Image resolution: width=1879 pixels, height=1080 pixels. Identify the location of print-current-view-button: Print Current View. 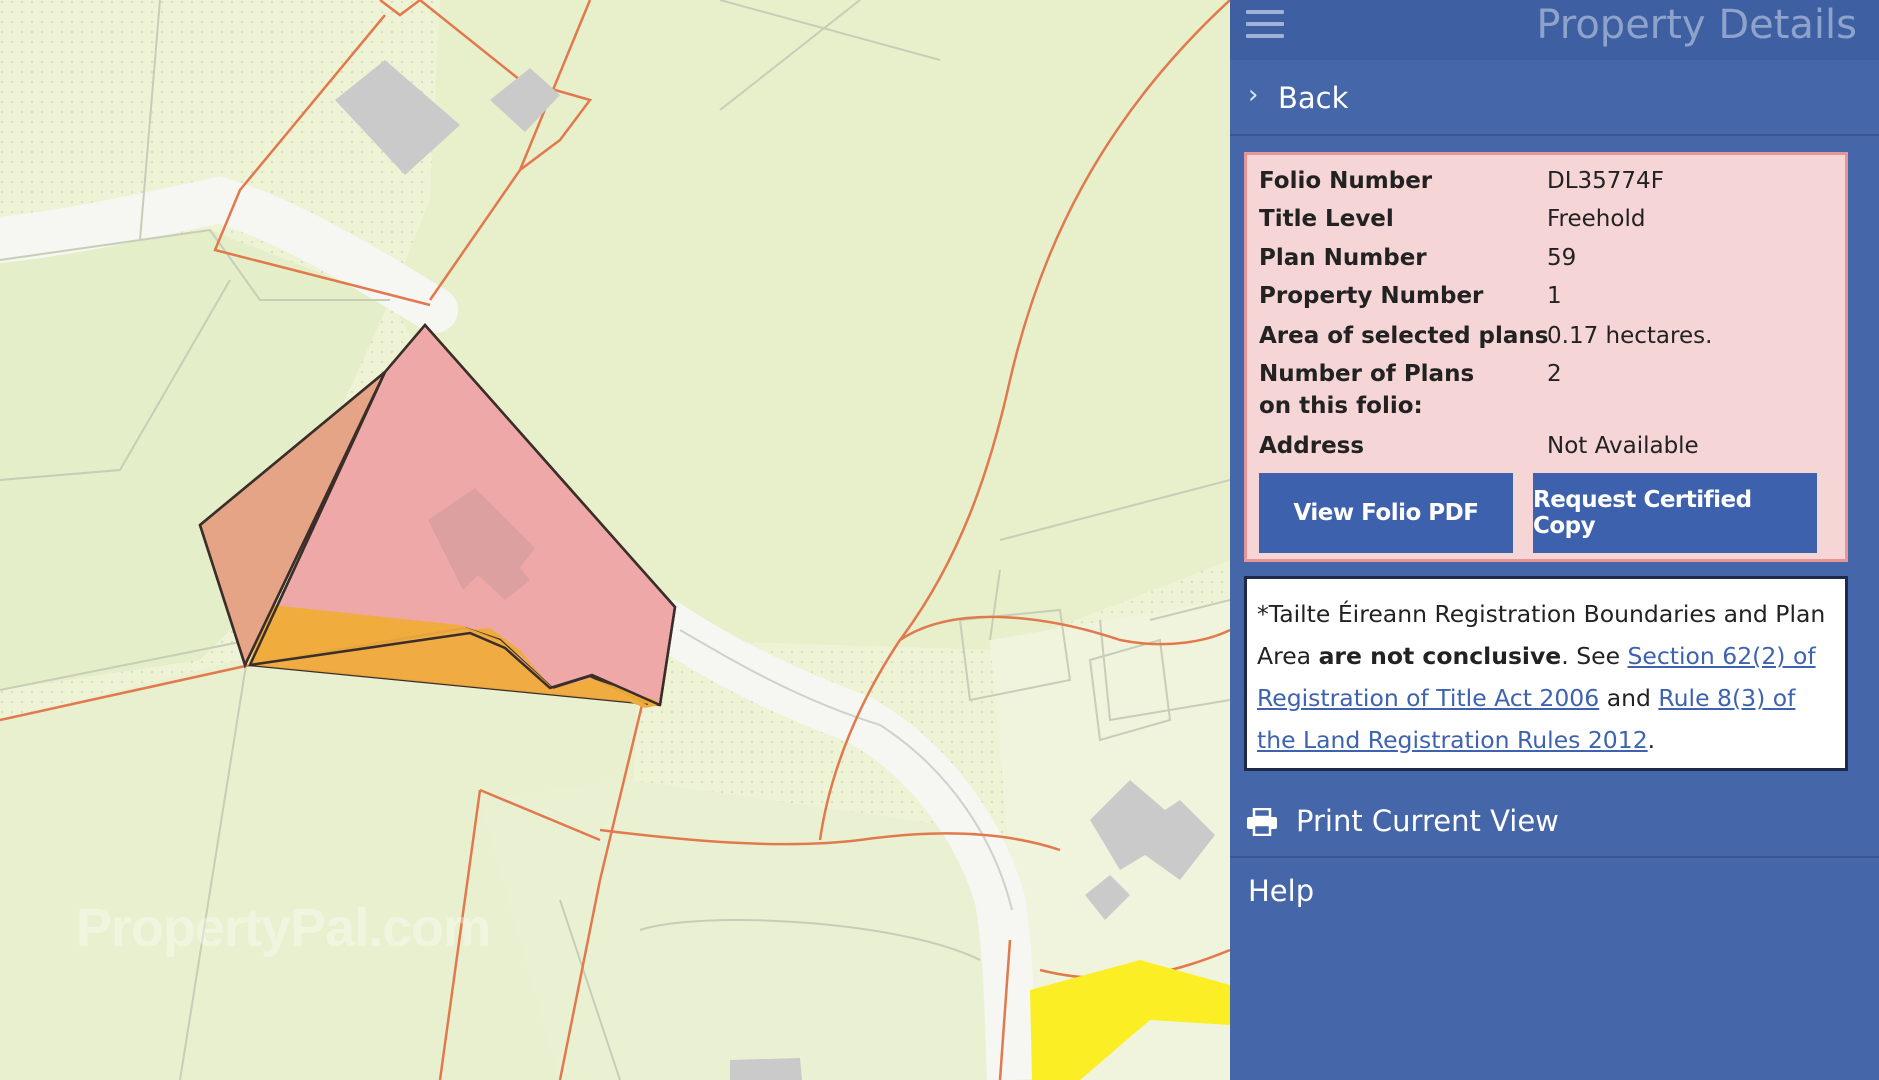
(1554, 824).